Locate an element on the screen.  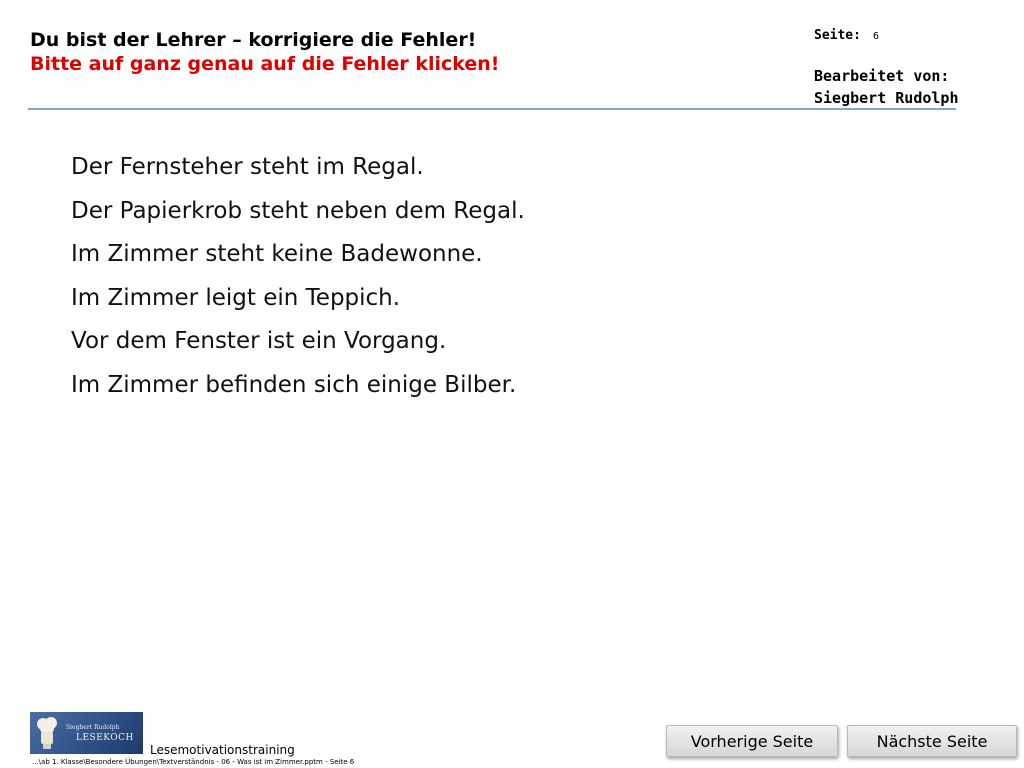
logo-brand: LESEKOCH is located at coordinates (105, 738).